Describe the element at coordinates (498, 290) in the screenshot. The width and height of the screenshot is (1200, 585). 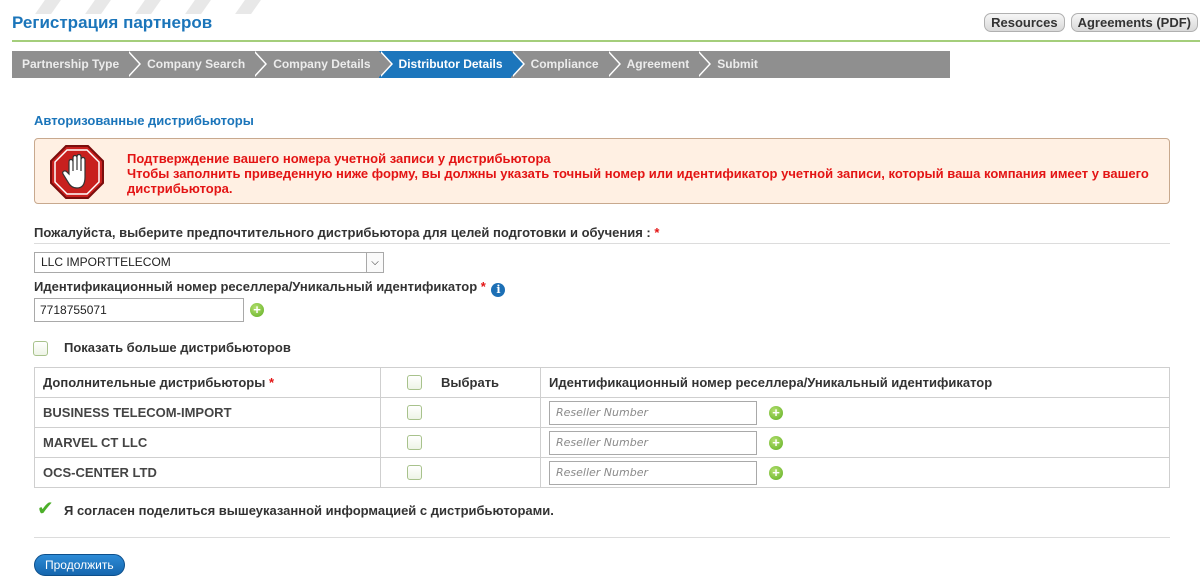
I see `info-icon: i` at that location.